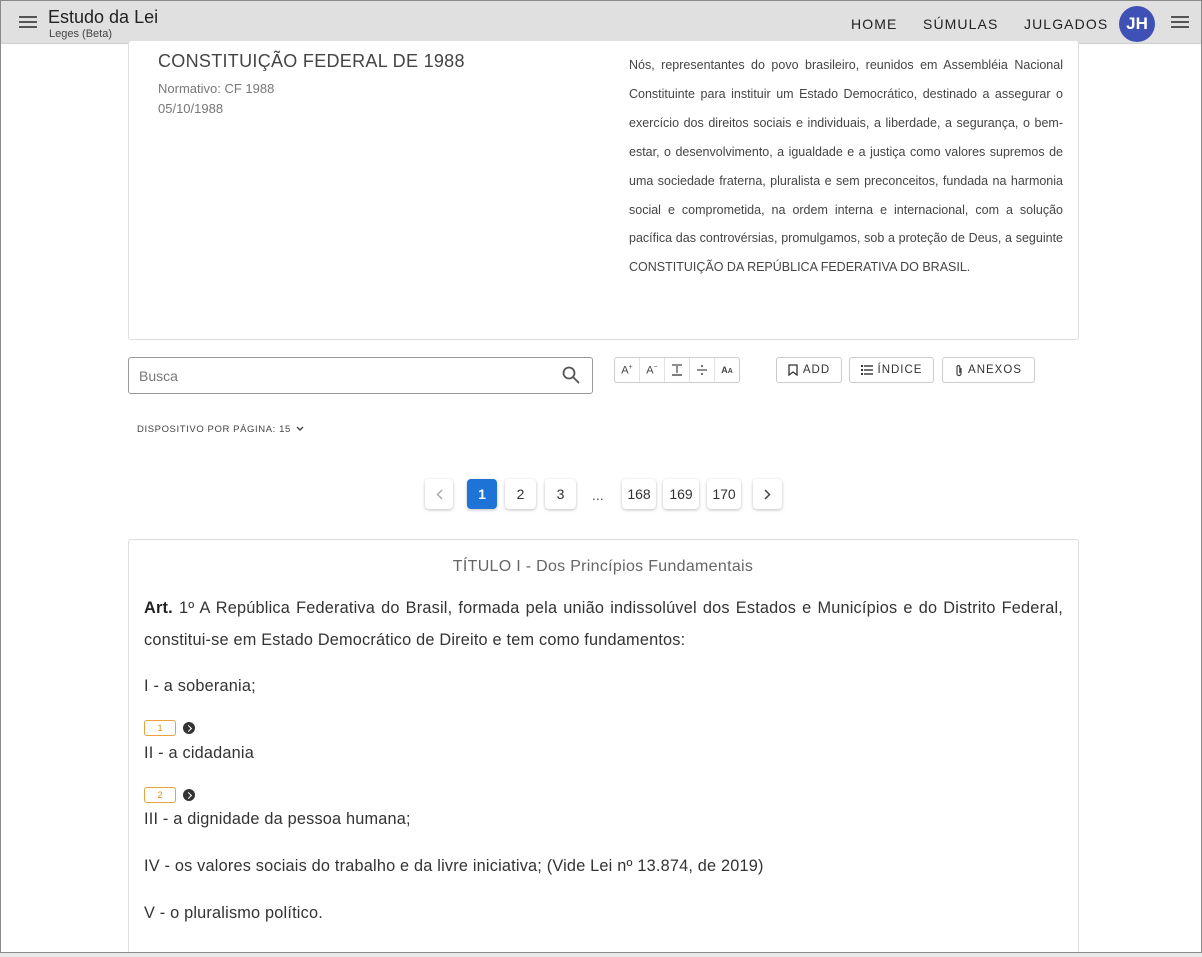 This screenshot has height=957, width=1202. I want to click on pagination-page-1: 1, so click(482, 494).